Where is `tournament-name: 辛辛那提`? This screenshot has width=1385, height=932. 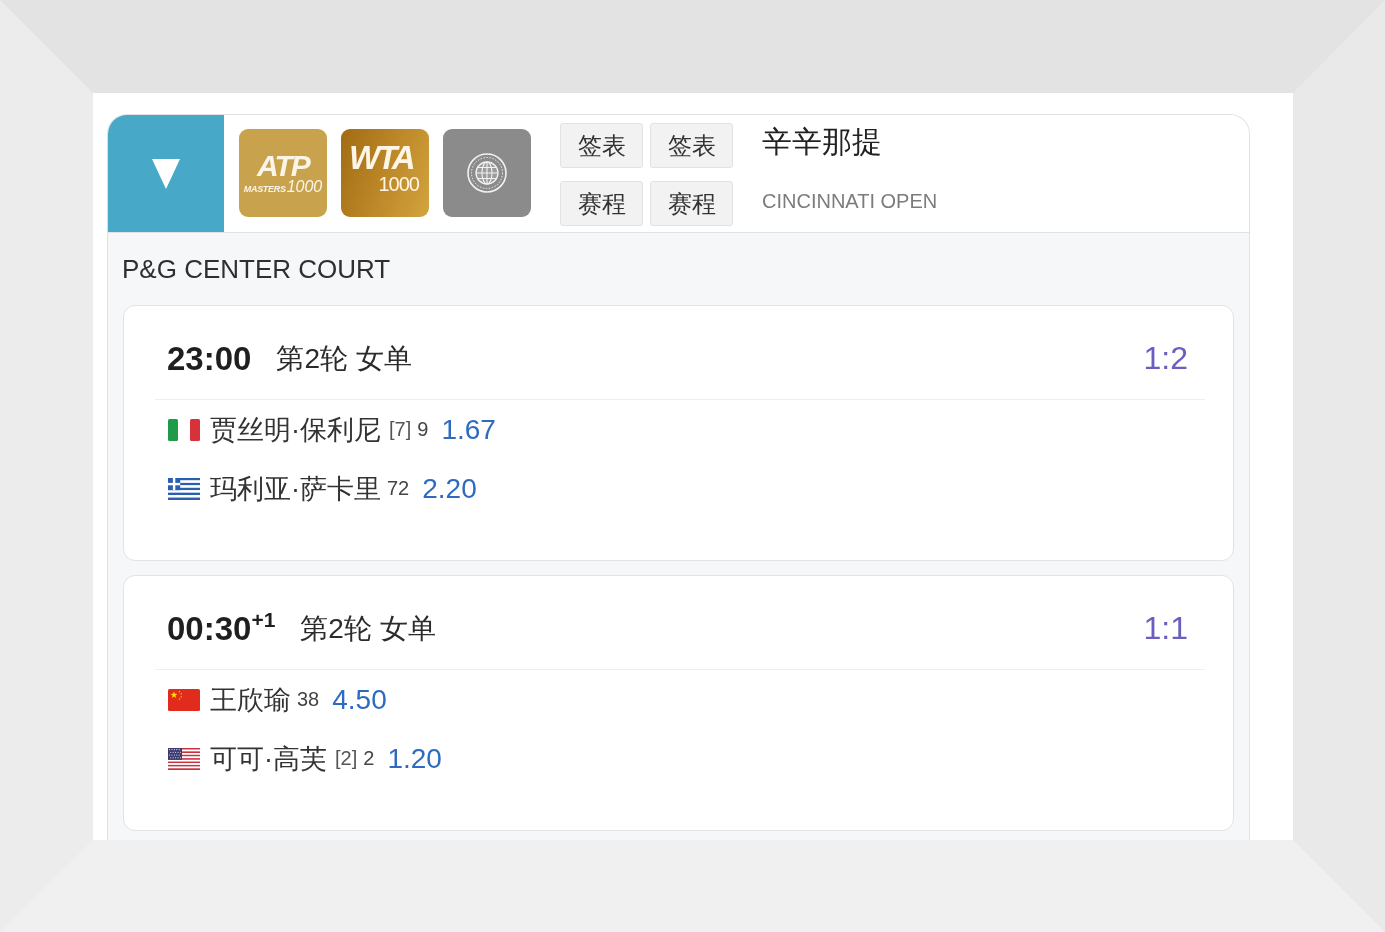 tournament-name: 辛辛那提 is located at coordinates (822, 142).